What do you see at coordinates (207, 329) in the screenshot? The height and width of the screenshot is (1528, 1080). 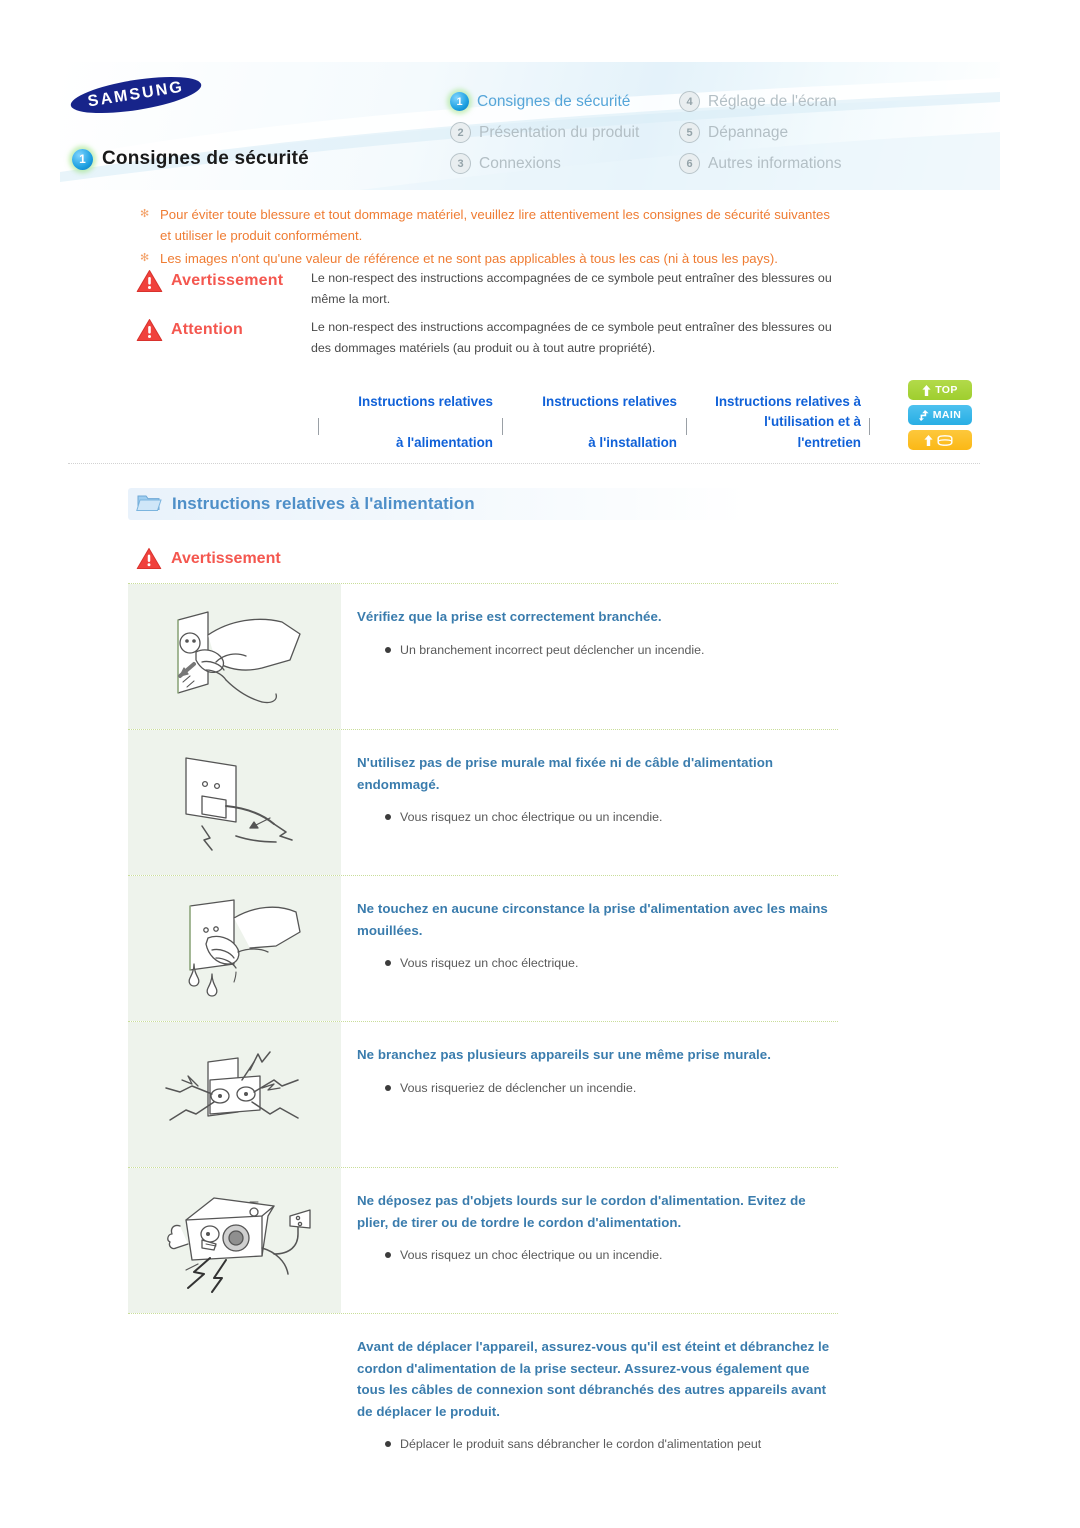 I see `legend-label-text: Attention` at bounding box center [207, 329].